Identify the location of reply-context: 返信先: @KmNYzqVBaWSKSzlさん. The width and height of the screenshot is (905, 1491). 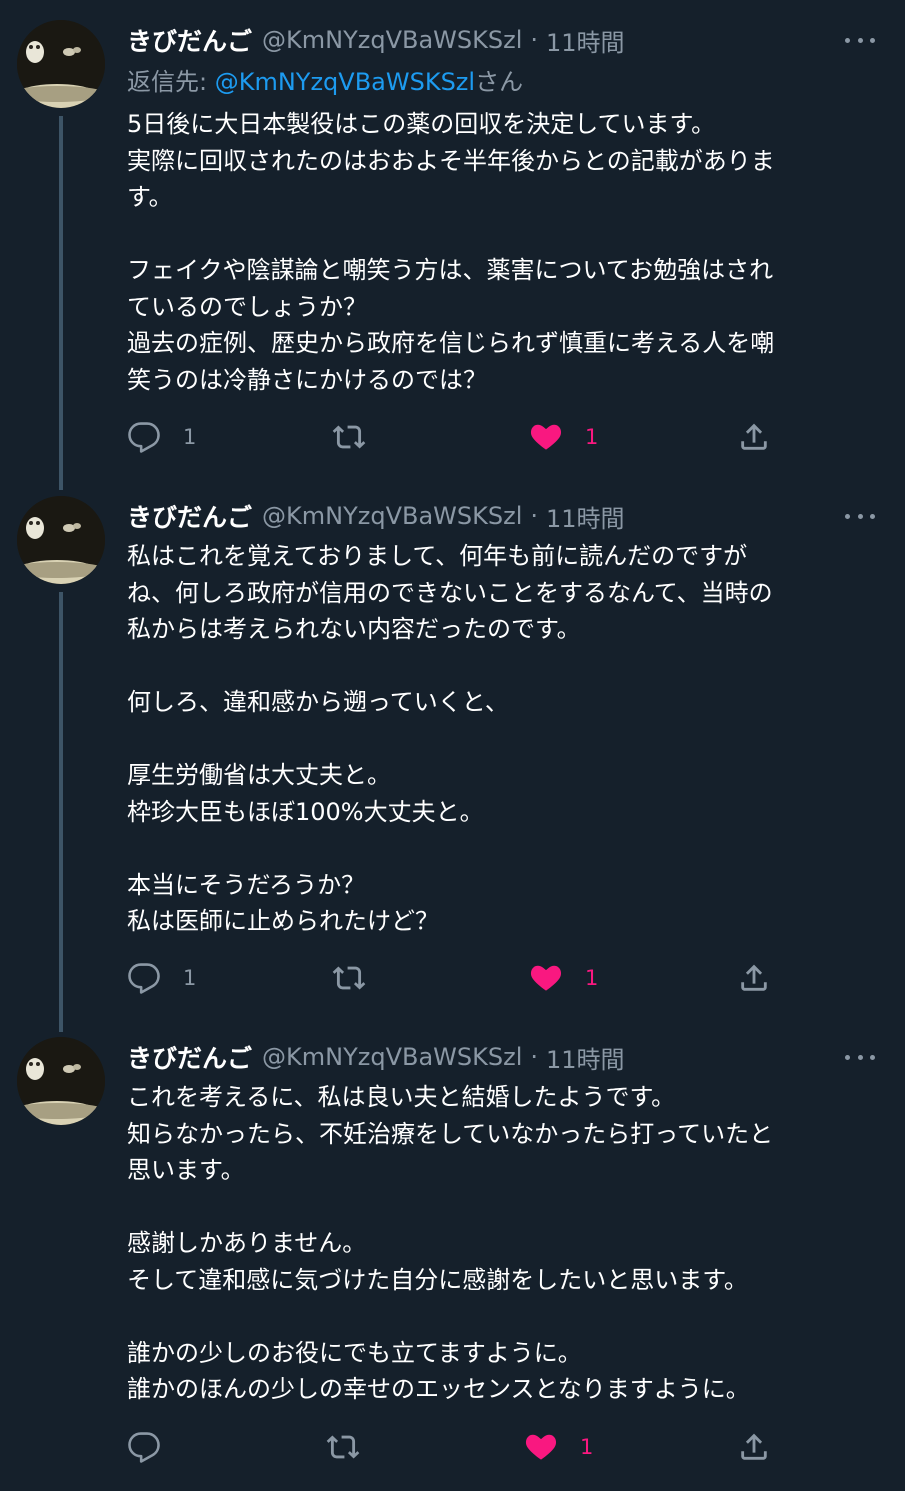
(325, 79).